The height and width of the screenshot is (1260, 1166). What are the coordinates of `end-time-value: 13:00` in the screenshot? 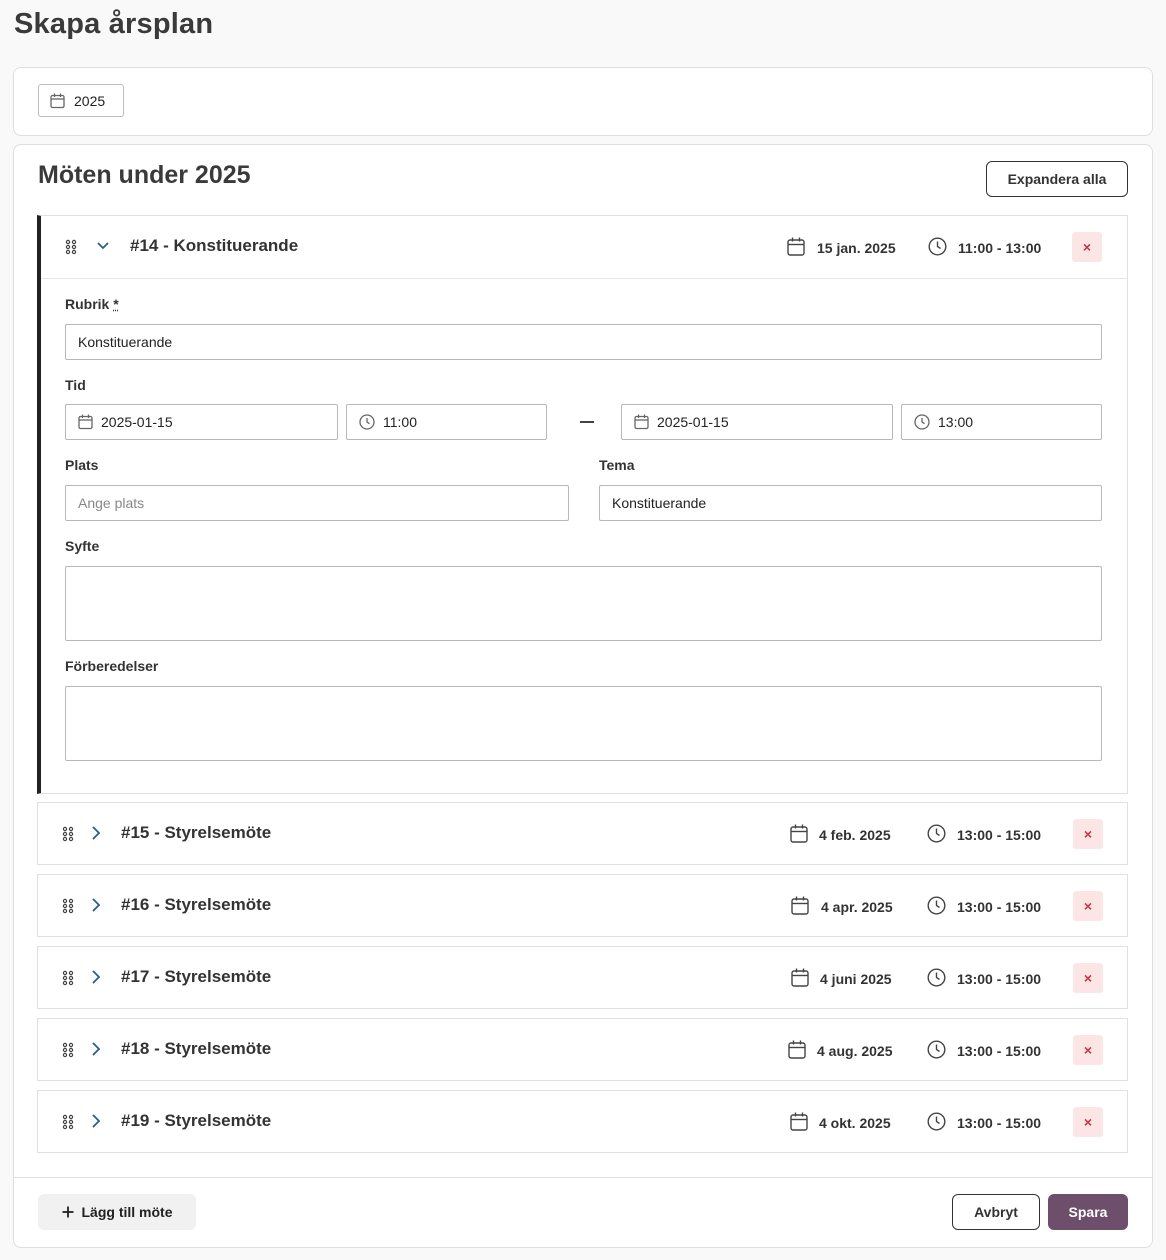 It's located at (956, 422).